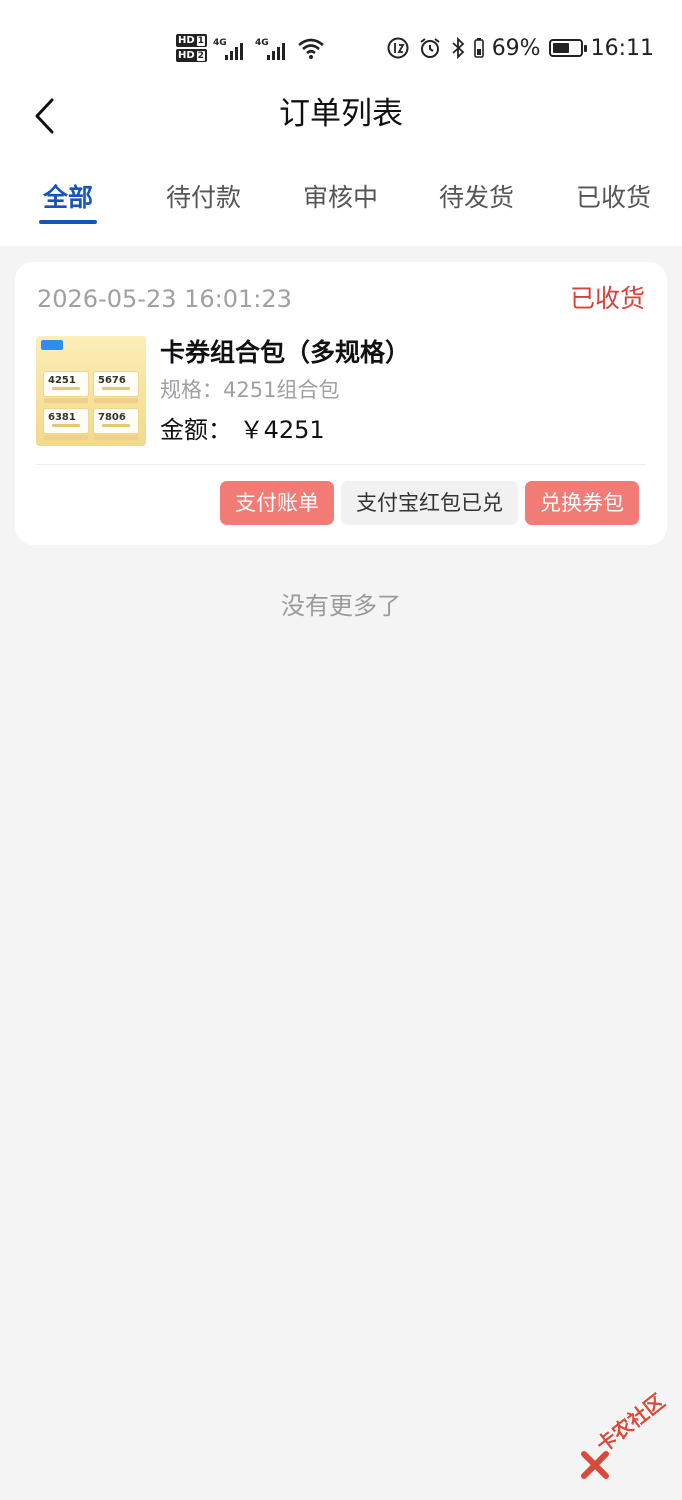 Image resolution: width=682 pixels, height=1500 pixels. I want to click on battery-icon, so click(567, 48).